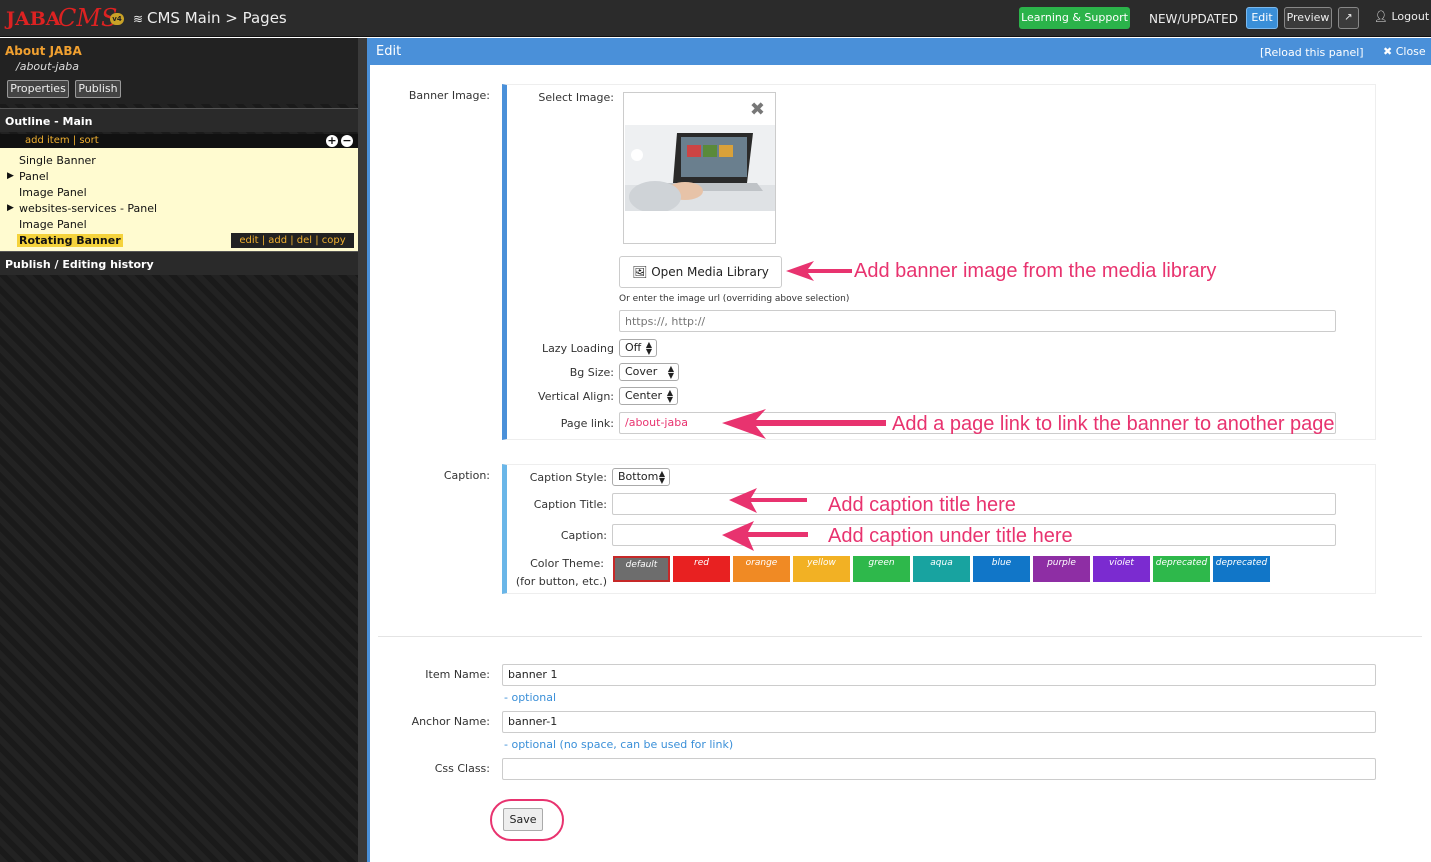 The width and height of the screenshot is (1431, 862). What do you see at coordinates (1035, 271) in the screenshot?
I see `annotation-media: Add banner image from the media library` at bounding box center [1035, 271].